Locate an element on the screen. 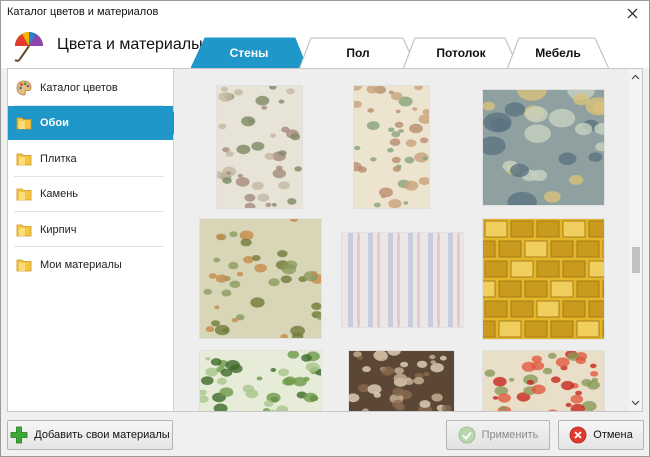  close-button is located at coordinates (632, 13).